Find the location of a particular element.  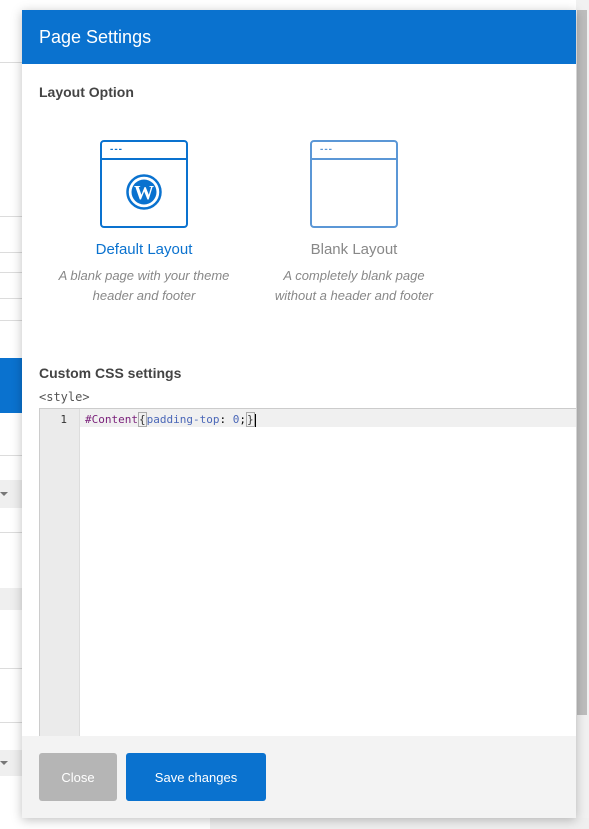

blank-layout-icon: --- is located at coordinates (354, 184).